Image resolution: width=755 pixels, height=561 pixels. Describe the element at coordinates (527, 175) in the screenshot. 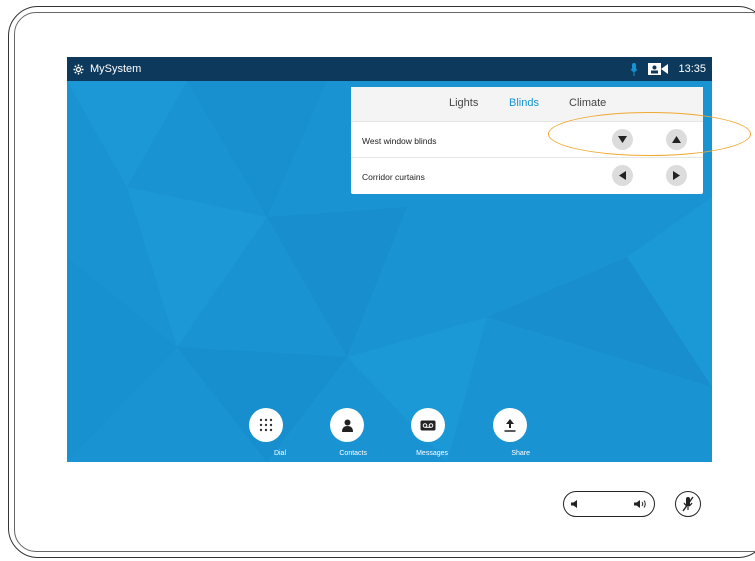

I see `row-corridor-curtains: Corridor curtains` at that location.